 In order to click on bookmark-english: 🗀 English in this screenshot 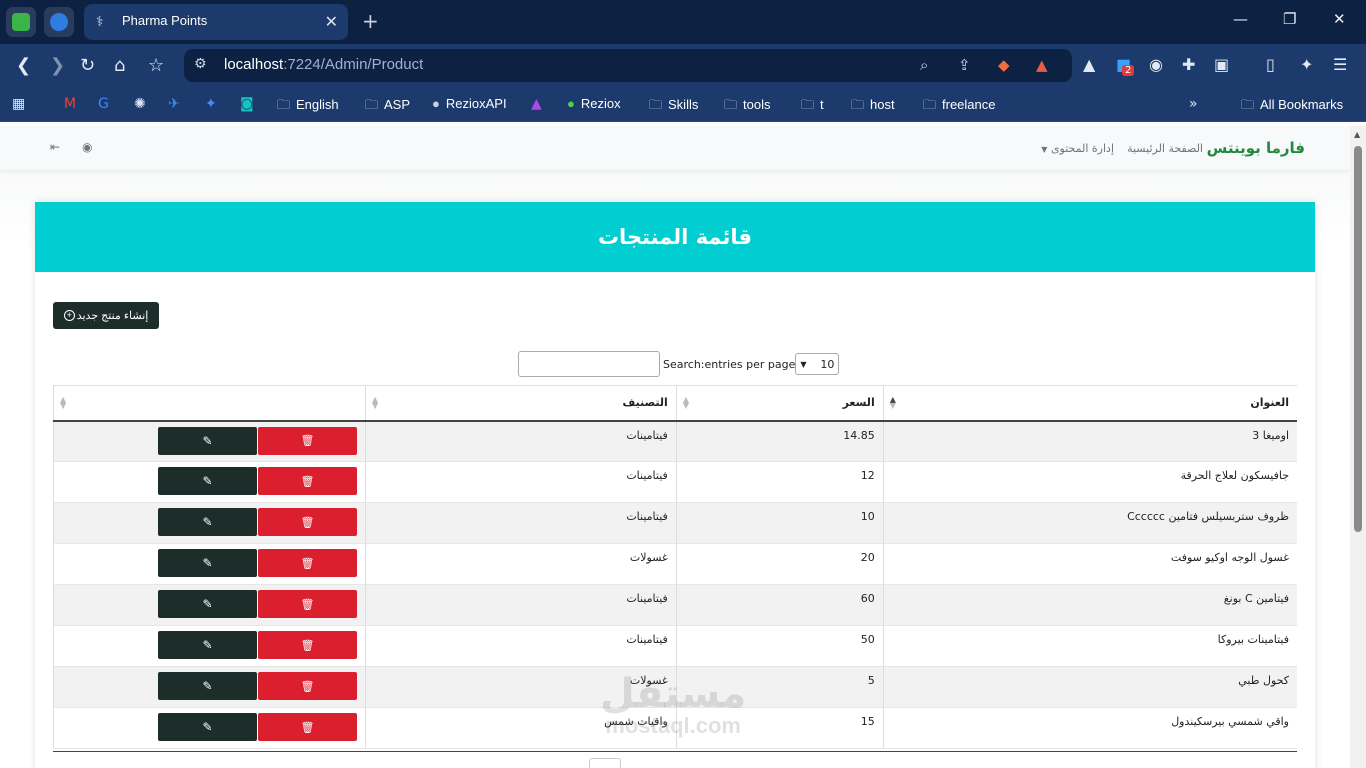, I will do `click(308, 107)`.